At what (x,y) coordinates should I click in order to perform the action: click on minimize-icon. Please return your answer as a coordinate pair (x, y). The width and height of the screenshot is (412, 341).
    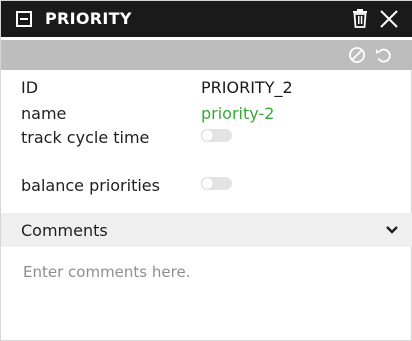
    Looking at the image, I should click on (24, 19).